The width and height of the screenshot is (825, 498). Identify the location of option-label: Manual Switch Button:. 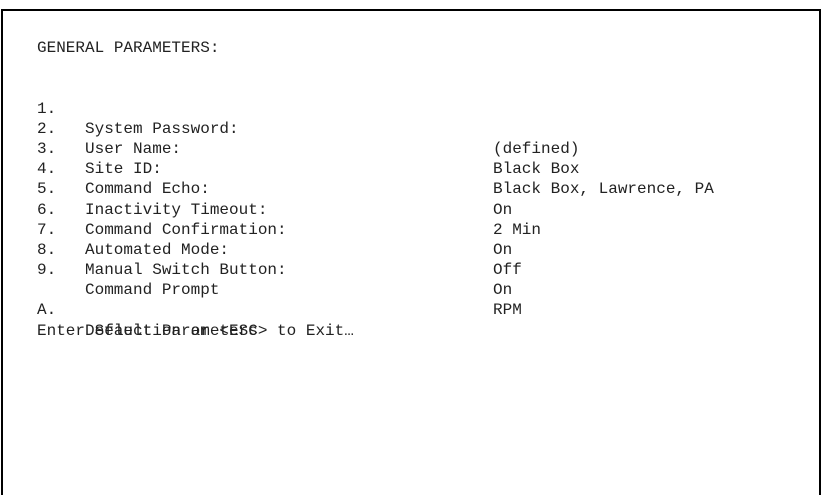
(186, 270).